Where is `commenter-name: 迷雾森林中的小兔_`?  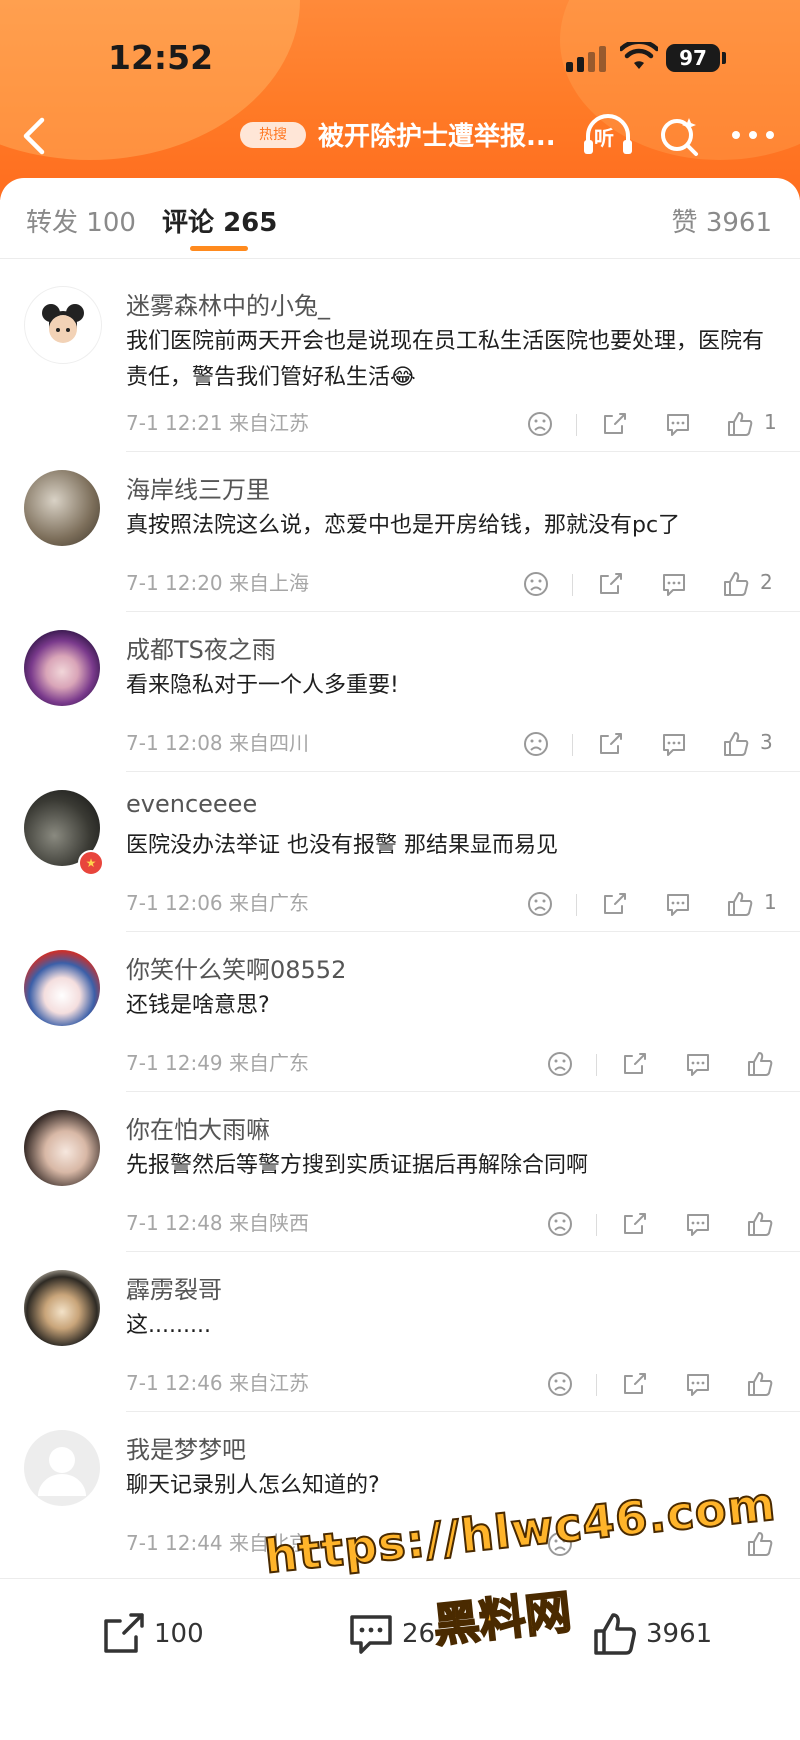 commenter-name: 迷雾森林中的小兔_ is located at coordinates (228, 303).